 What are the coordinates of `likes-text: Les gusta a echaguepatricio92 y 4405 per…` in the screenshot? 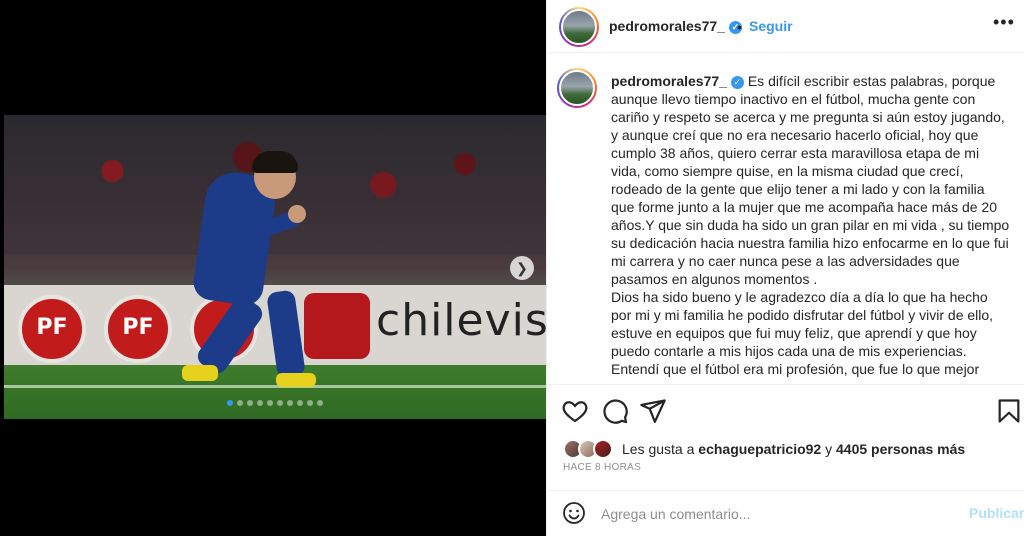 It's located at (793, 449).